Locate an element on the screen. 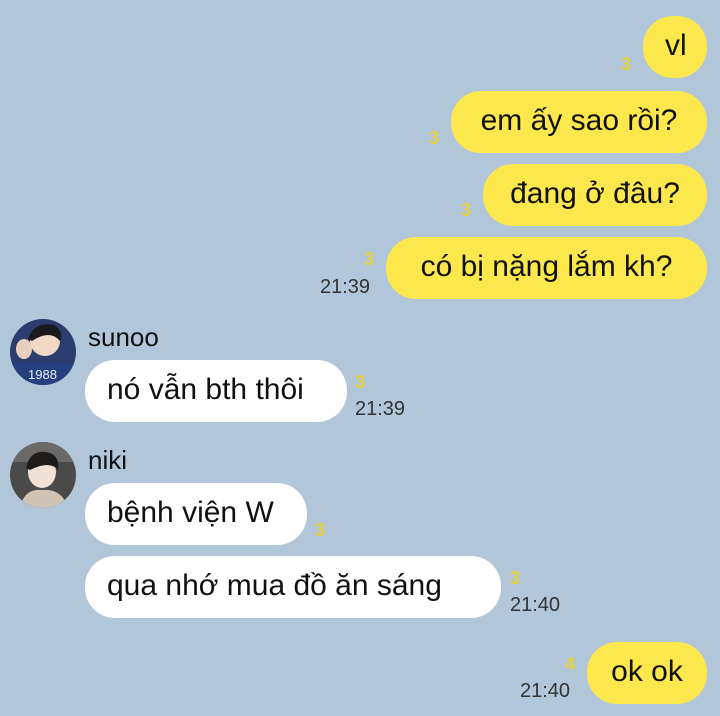  unread-count: 4 is located at coordinates (570, 664).